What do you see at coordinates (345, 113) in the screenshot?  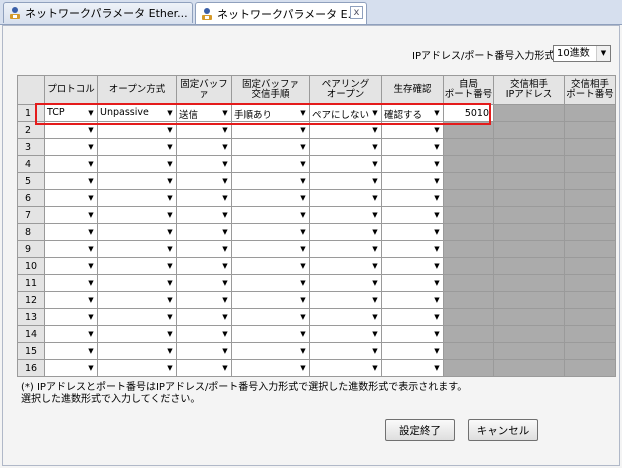 I see `pairing-open-select: ペアにしない ▼` at bounding box center [345, 113].